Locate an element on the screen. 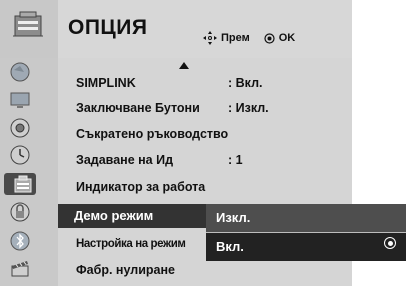 This screenshot has width=406, height=286. option-icon is located at coordinates (23, 184).